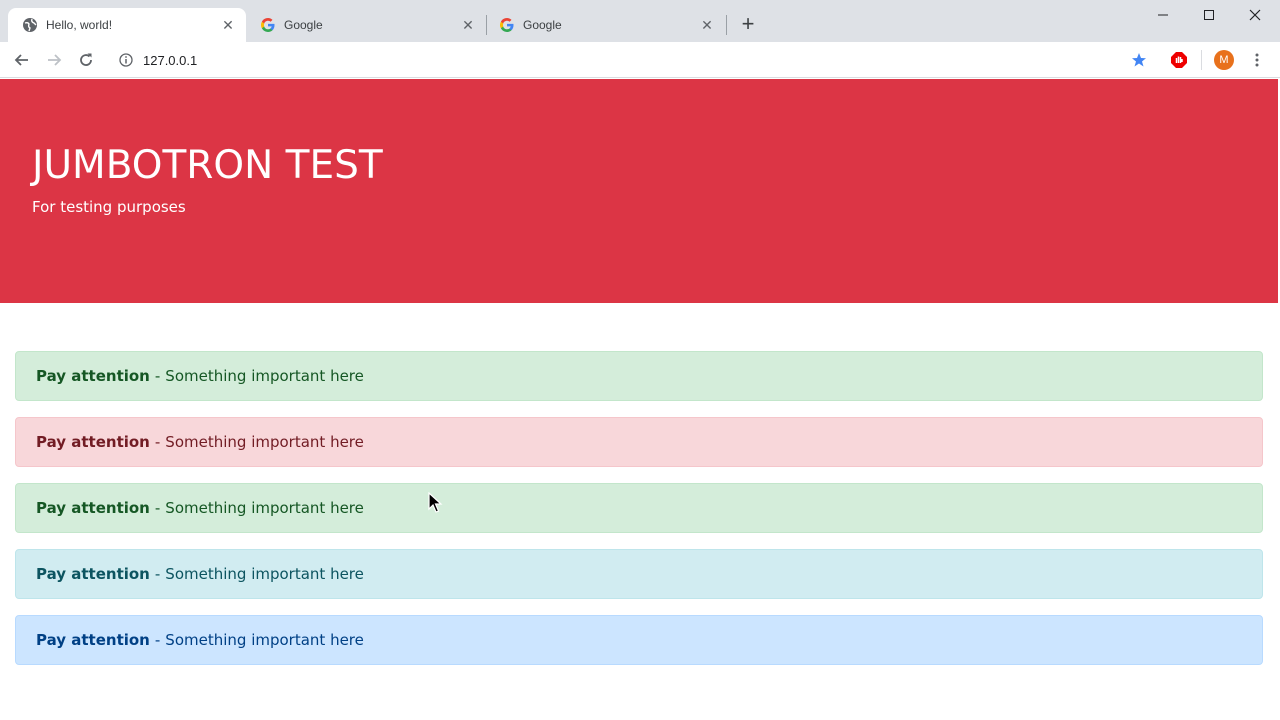 This screenshot has width=1280, height=720. What do you see at coordinates (109, 206) in the screenshot?
I see `jumbotron-subtitle: For testing purposes` at bounding box center [109, 206].